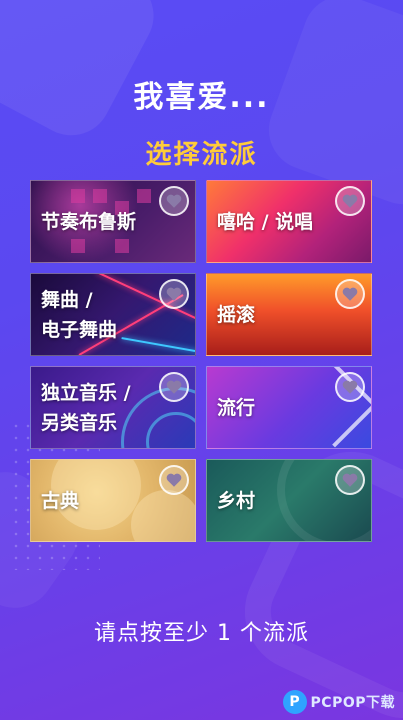 Image resolution: width=403 pixels, height=720 pixels. I want to click on selection-hint: 请点按至少 1 个流派, so click(201, 633).